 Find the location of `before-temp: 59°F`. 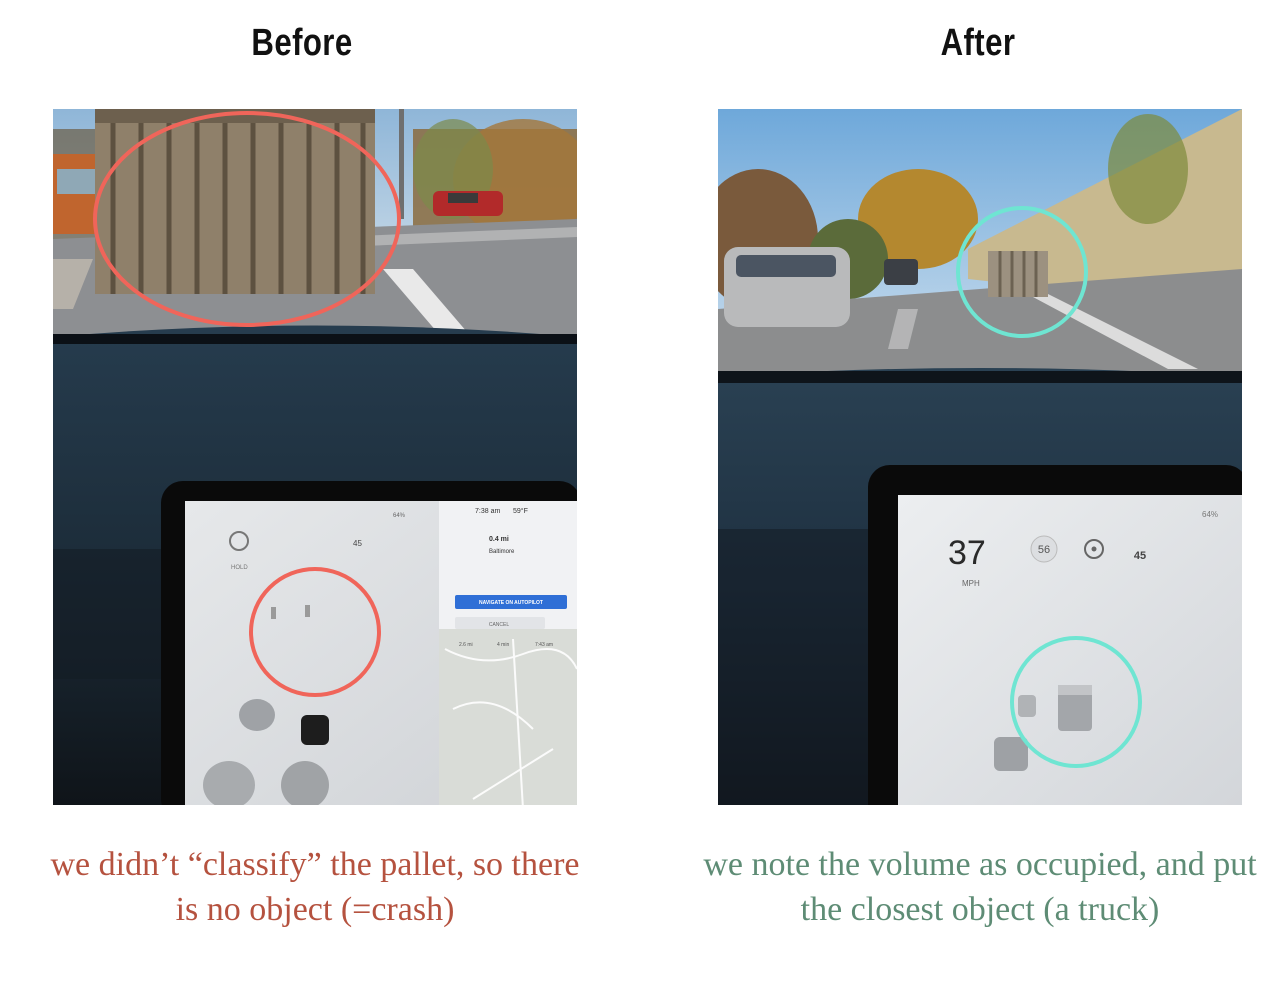

before-temp: 59°F is located at coordinates (520, 511).